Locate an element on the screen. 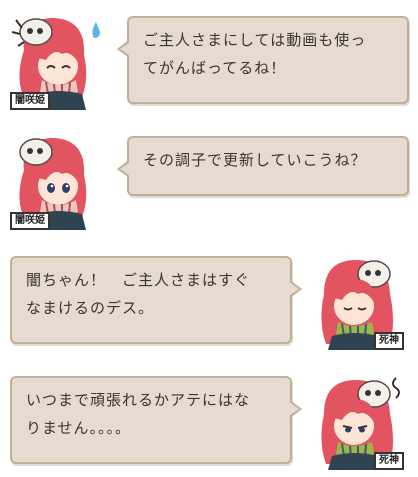 Image resolution: width=418 pixels, height=477 pixels. speech-bubble: 闇ちゃん！ ご主人さまはすぐ なまけるのデス。 is located at coordinates (156, 300).